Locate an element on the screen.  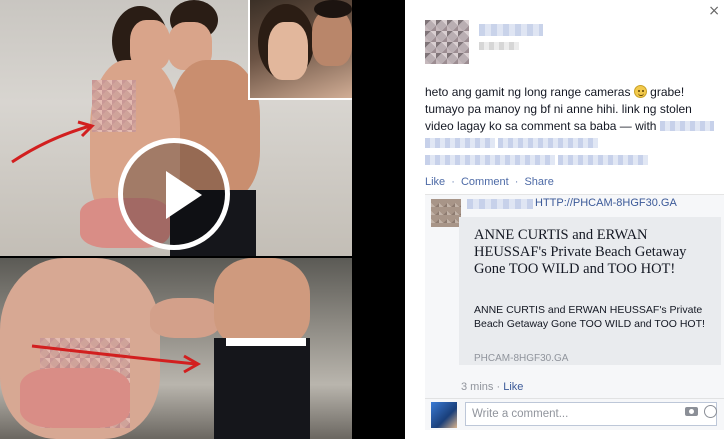
censor-blur is located at coordinates (114, 106).